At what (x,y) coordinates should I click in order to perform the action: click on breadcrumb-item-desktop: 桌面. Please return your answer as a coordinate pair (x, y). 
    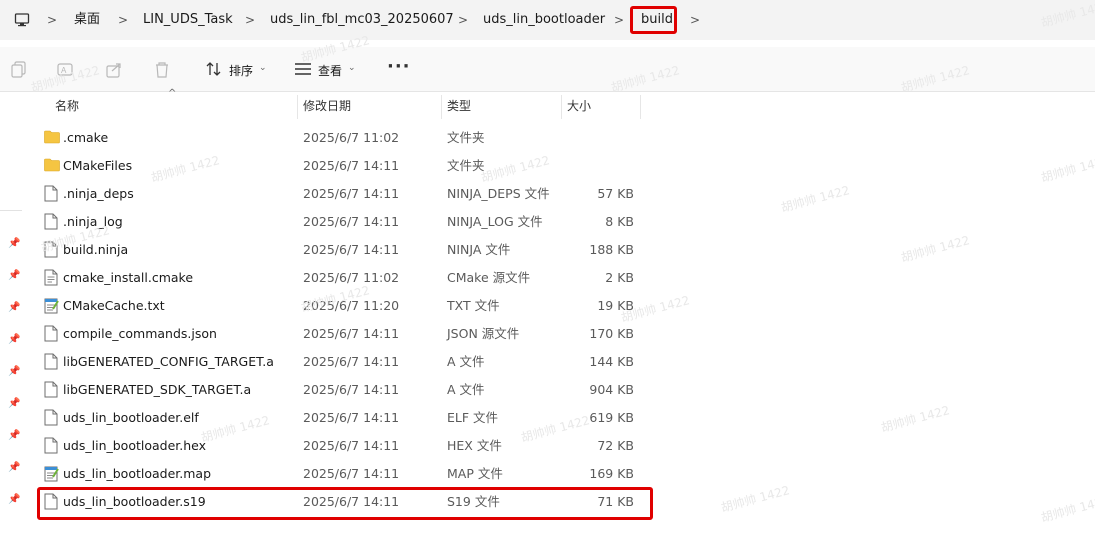
    Looking at the image, I should click on (87, 20).